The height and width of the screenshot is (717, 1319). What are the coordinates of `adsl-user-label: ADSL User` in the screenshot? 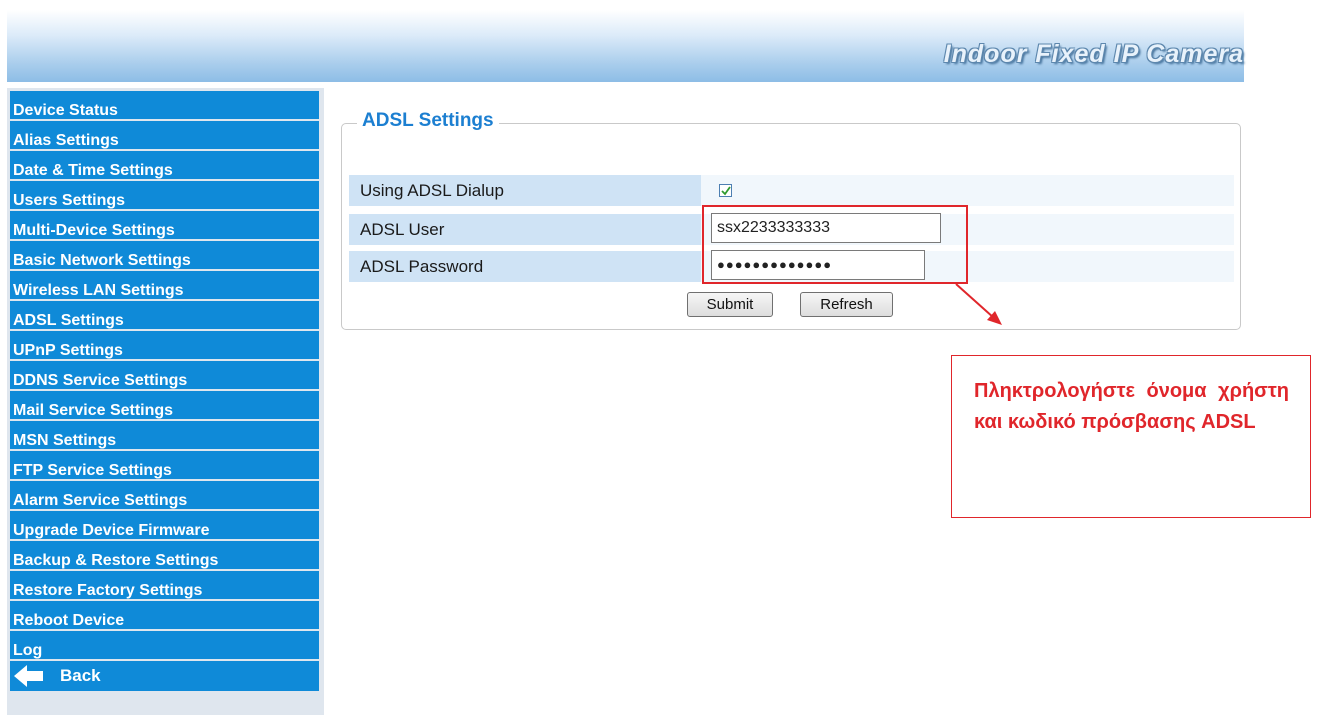 It's located at (525, 229).